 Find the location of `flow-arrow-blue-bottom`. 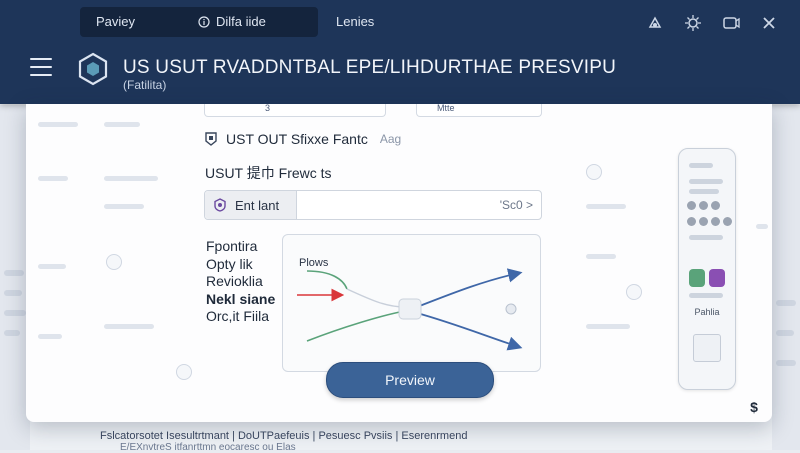

flow-arrow-blue-bottom is located at coordinates (469, 331).